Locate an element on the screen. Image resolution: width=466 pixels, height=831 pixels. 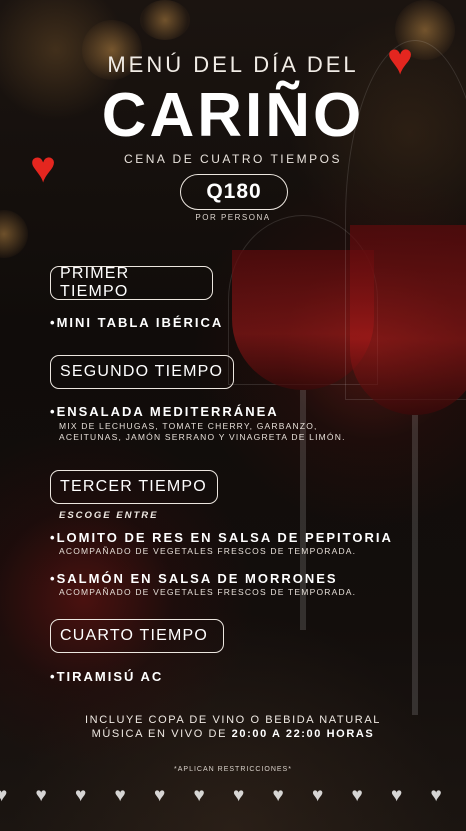
decorative-hearts-row: ♥ ♥ ♥ ♥ ♥ ♥ ♥ ♥ ♥ ♥ ♥ ♥ is located at coordinates (233, 796).